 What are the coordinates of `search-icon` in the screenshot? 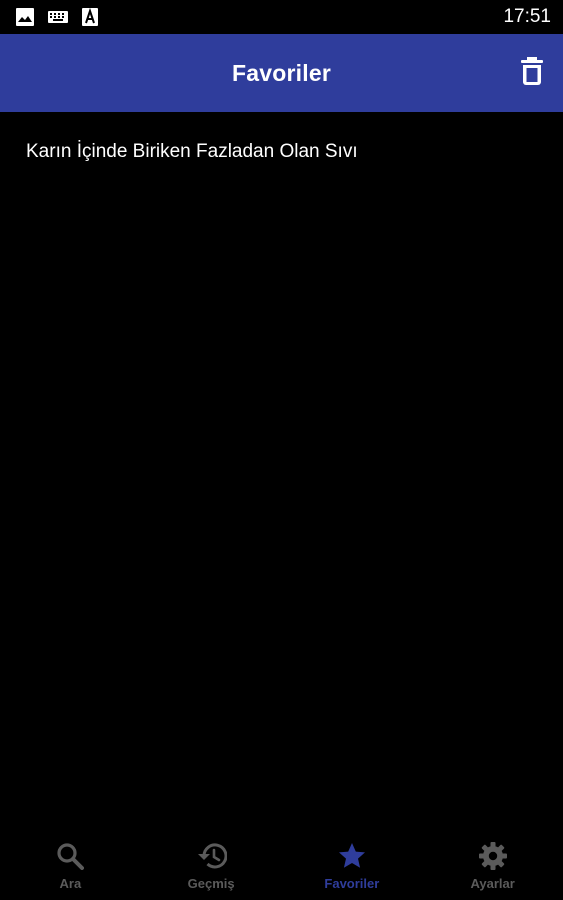 It's located at (70, 856).